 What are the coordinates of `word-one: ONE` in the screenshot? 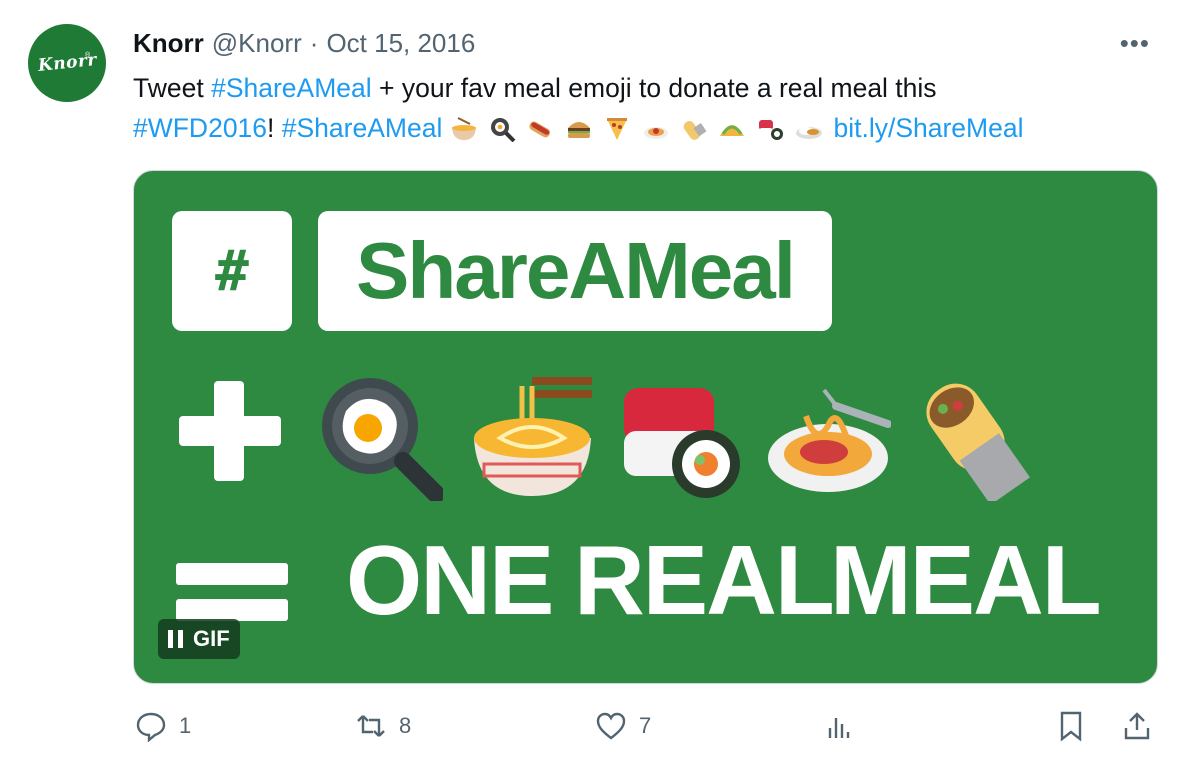 It's located at (450, 580).